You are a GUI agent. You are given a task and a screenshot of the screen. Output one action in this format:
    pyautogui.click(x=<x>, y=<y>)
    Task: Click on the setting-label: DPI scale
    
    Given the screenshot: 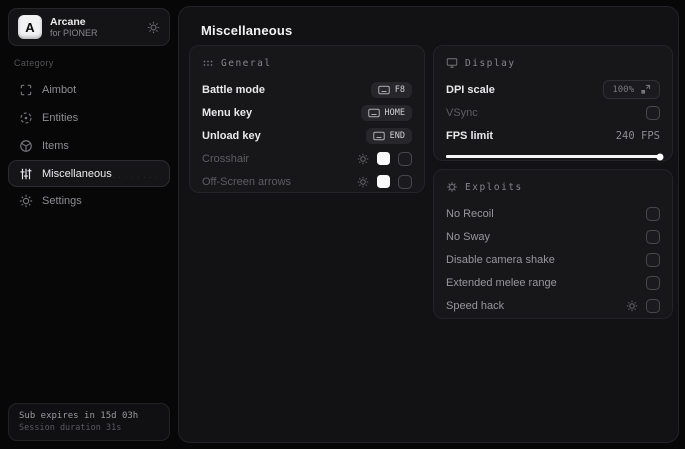 What is the action you would take?
    pyautogui.click(x=470, y=89)
    